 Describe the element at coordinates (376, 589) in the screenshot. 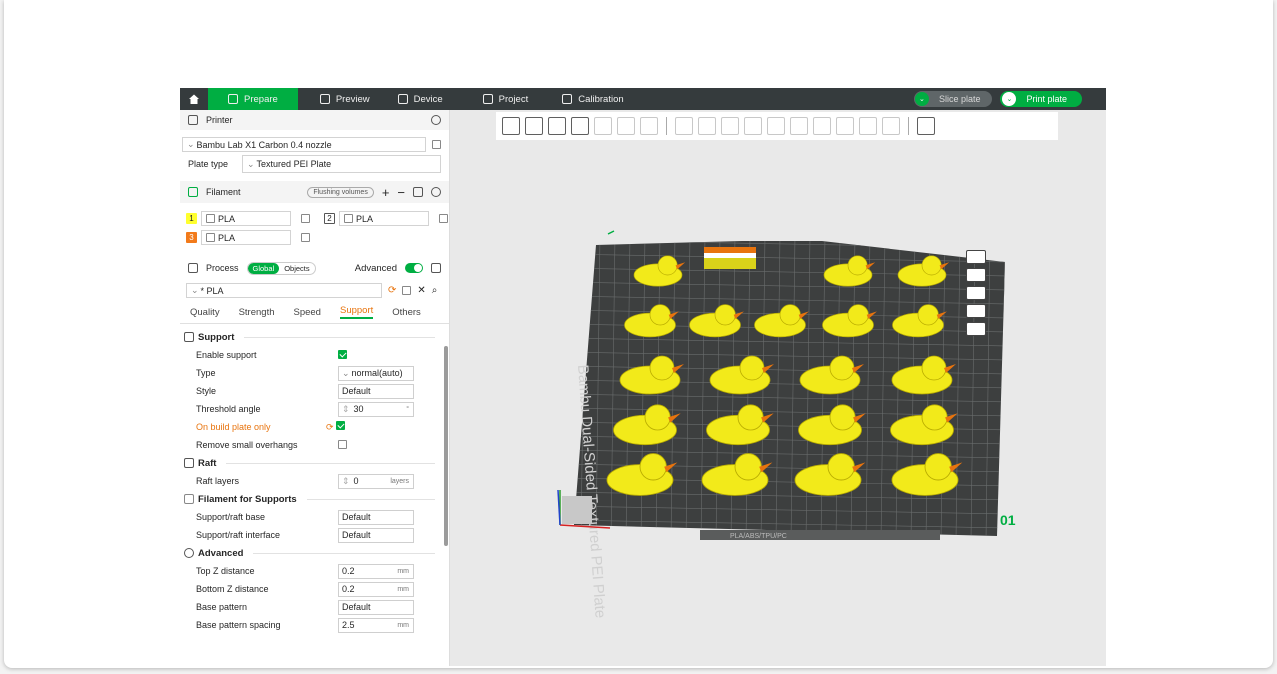

I see `bottom-z-input: 0.2 mm` at that location.